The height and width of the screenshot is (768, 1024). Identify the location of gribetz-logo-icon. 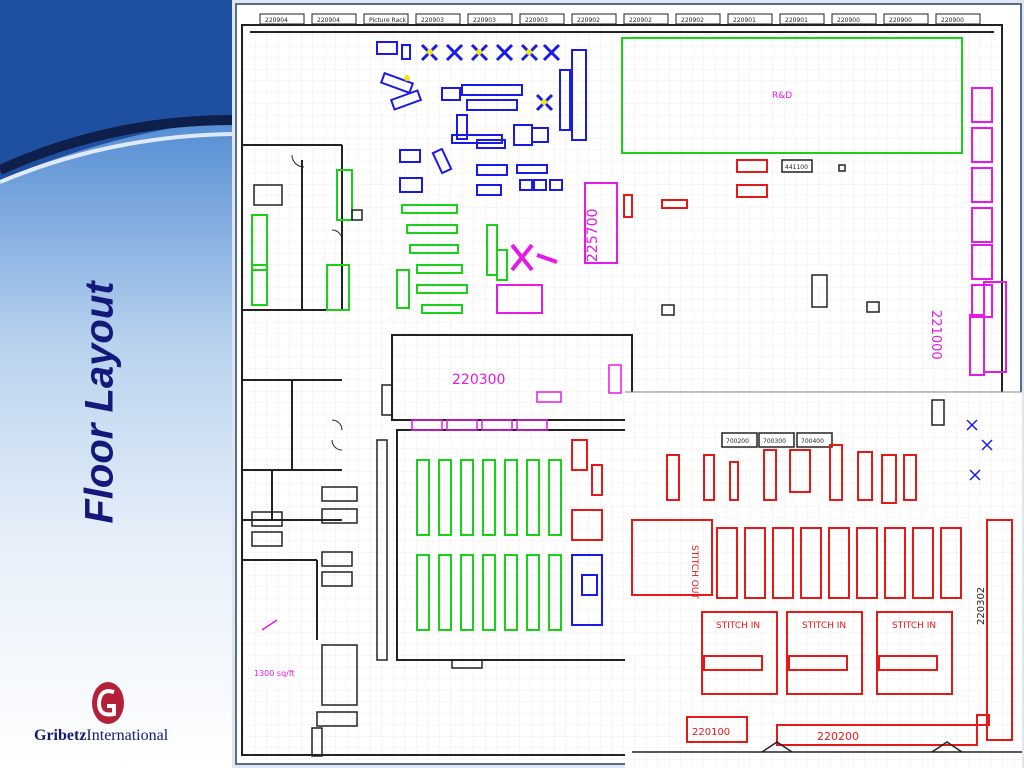
(108, 703).